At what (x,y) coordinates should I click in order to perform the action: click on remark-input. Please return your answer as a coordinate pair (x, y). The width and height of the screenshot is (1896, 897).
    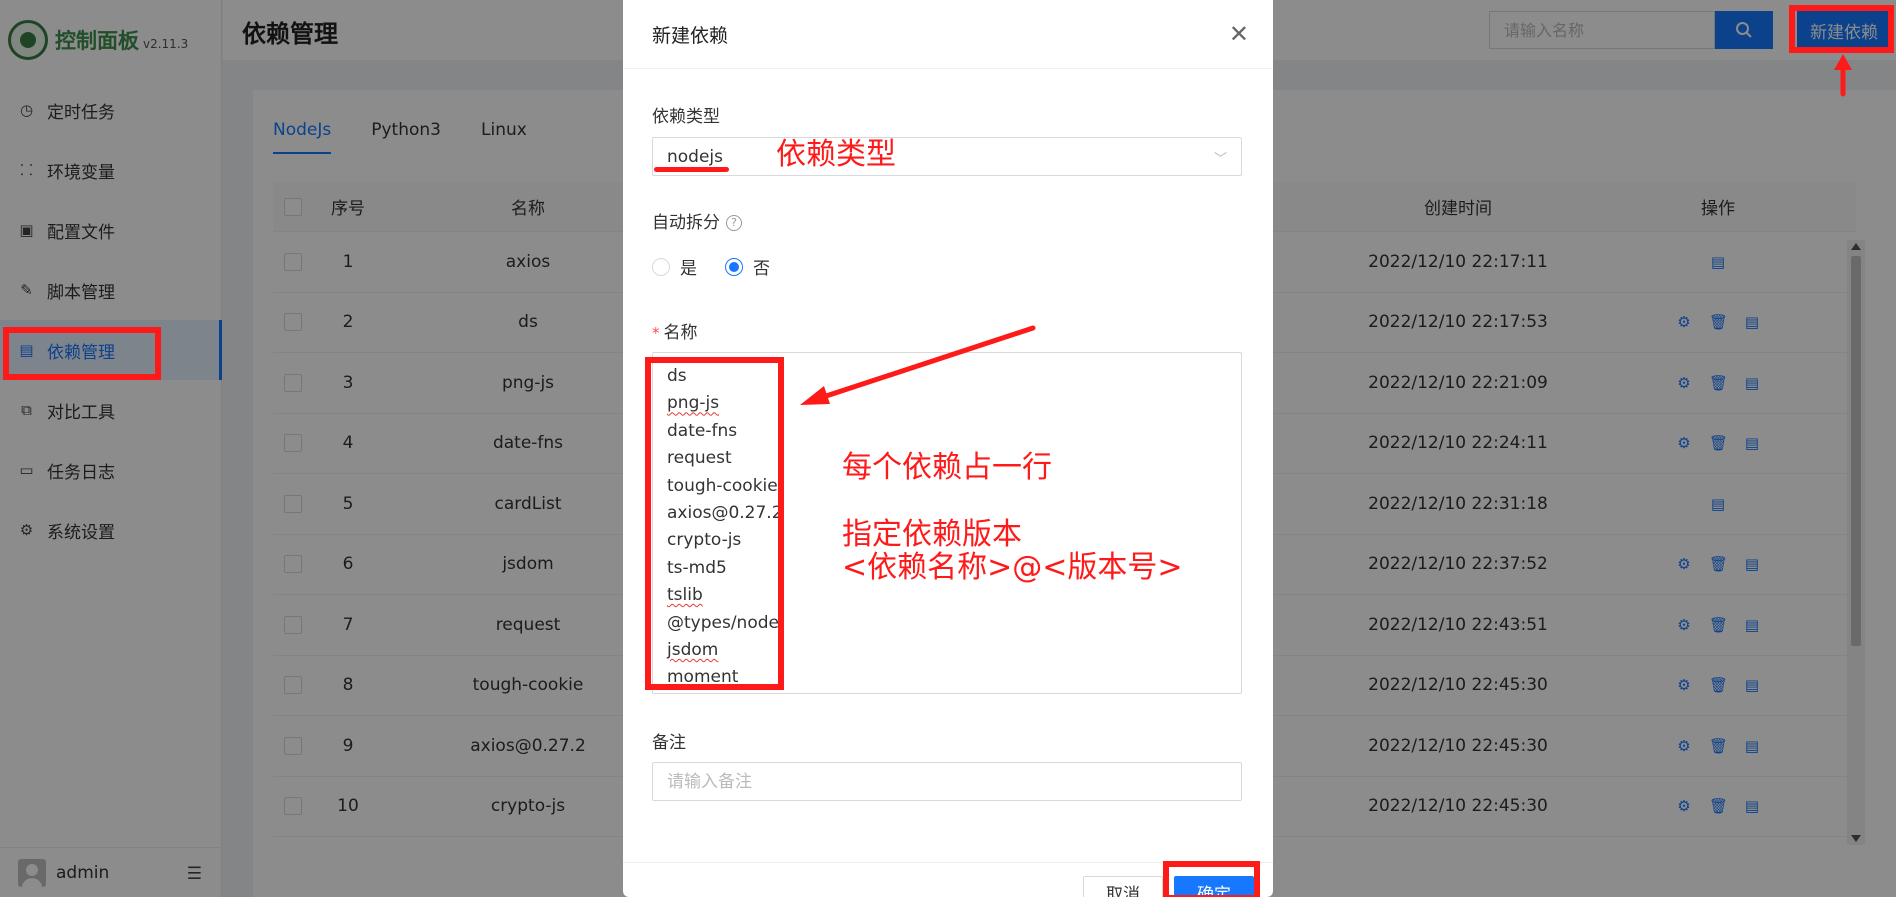
    Looking at the image, I should click on (947, 781).